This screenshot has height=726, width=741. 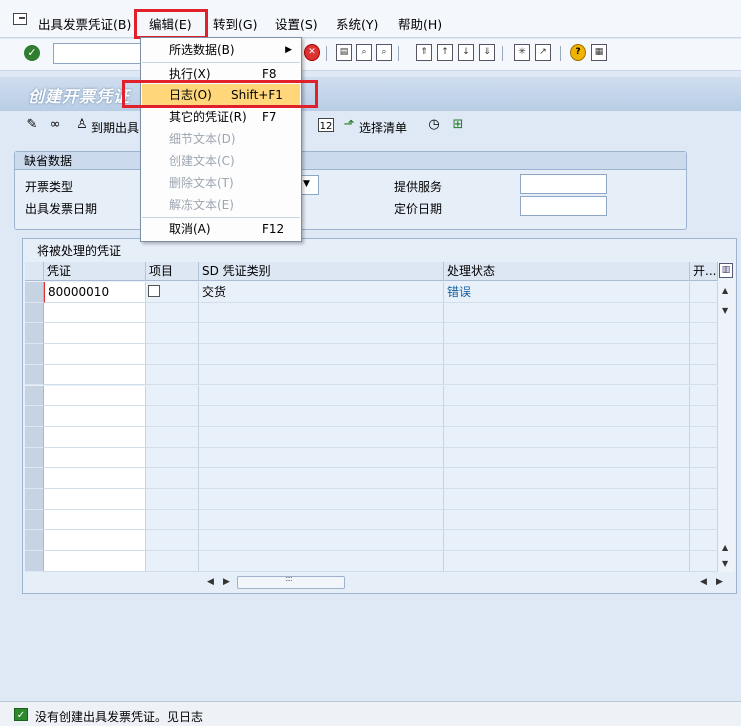 What do you see at coordinates (321, 437) in the screenshot?
I see `table-cell-category` at bounding box center [321, 437].